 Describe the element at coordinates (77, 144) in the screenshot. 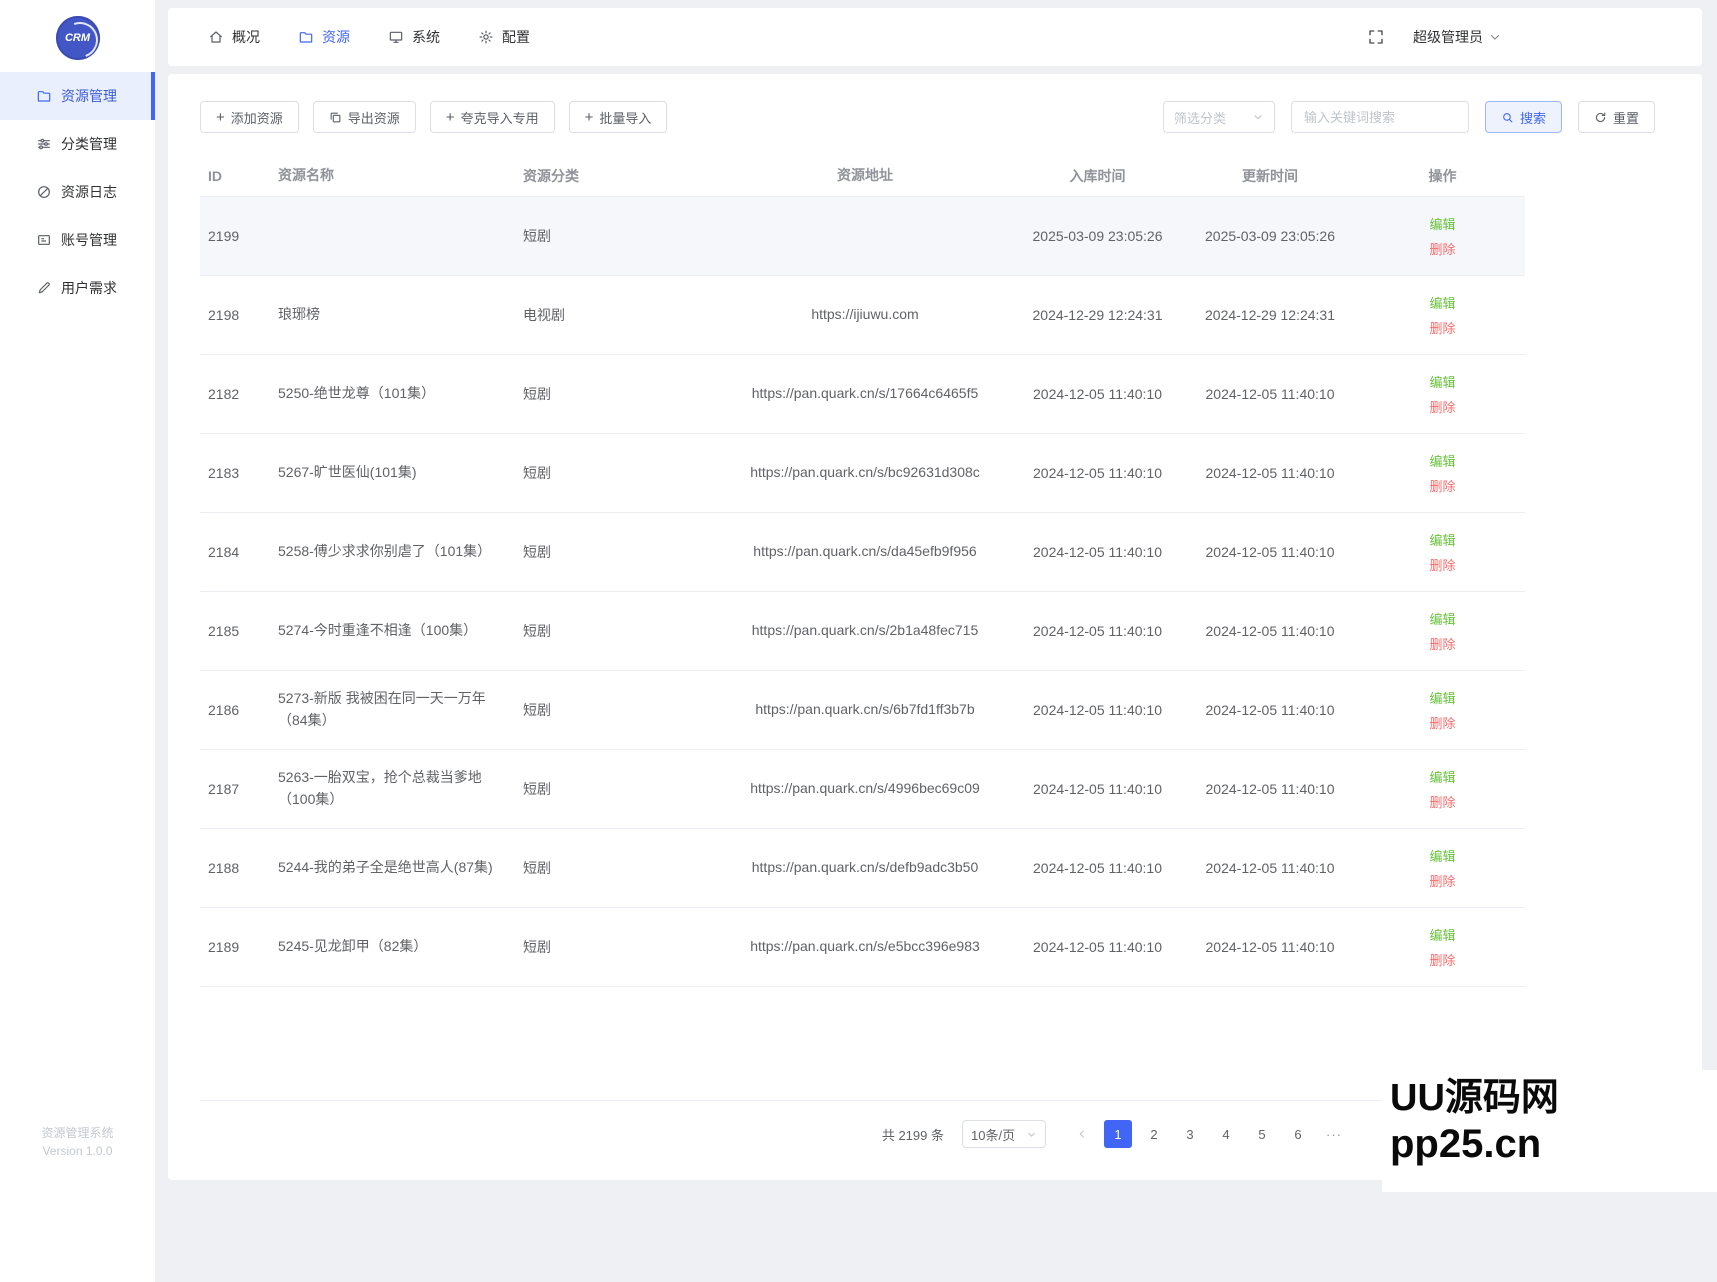

I see `sidebar-item-category-management: 分类管理` at that location.